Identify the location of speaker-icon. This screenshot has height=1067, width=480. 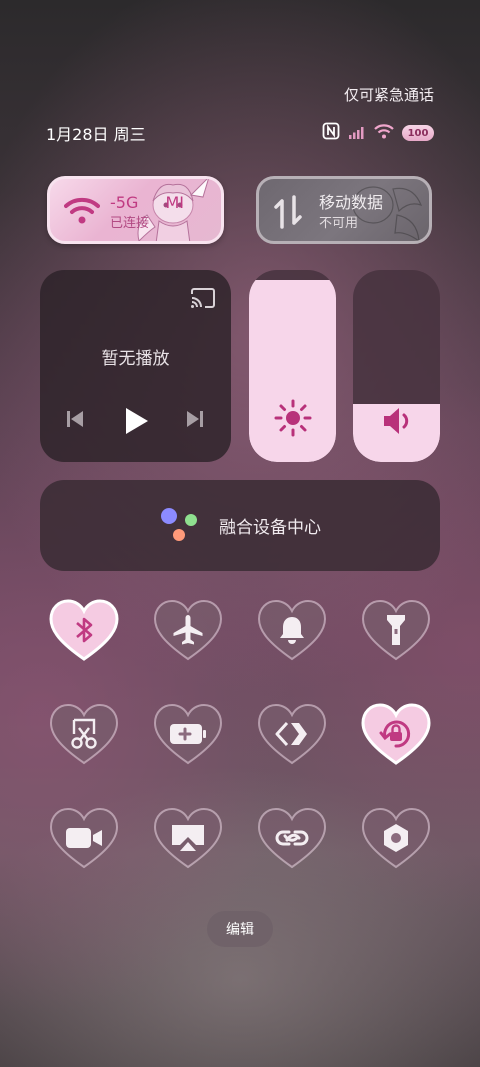
(396, 421).